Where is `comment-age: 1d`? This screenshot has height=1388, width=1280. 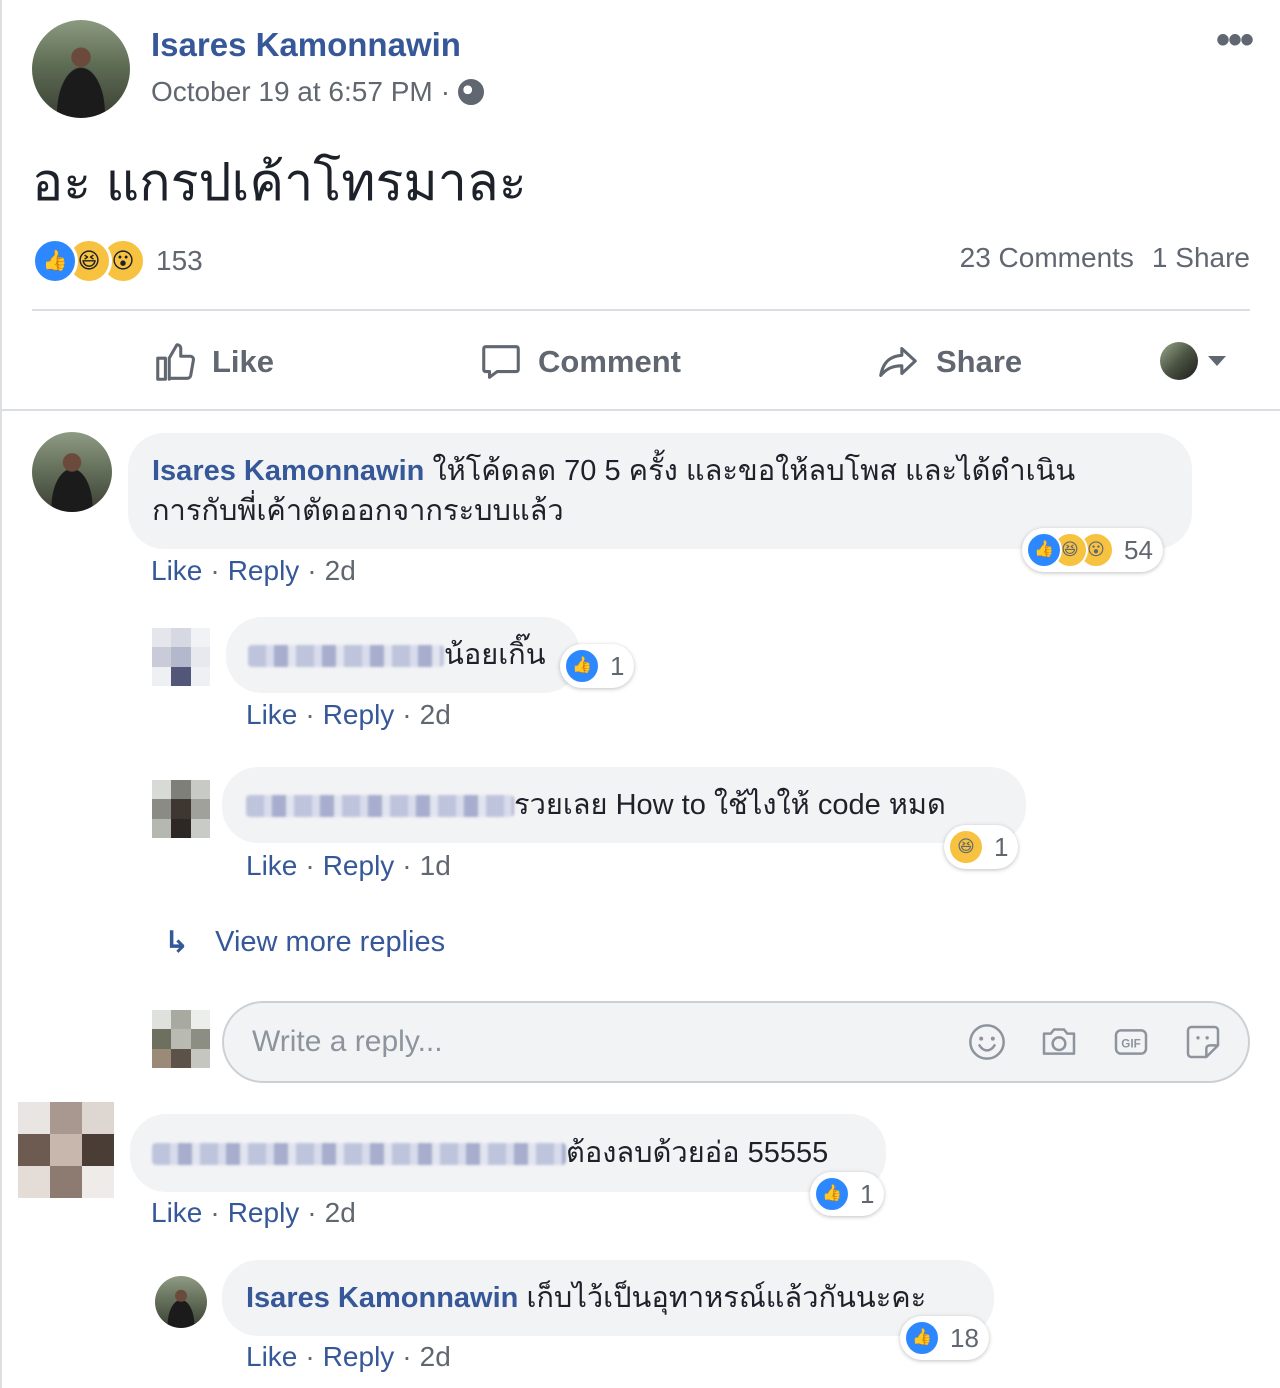 comment-age: 1d is located at coordinates (435, 866).